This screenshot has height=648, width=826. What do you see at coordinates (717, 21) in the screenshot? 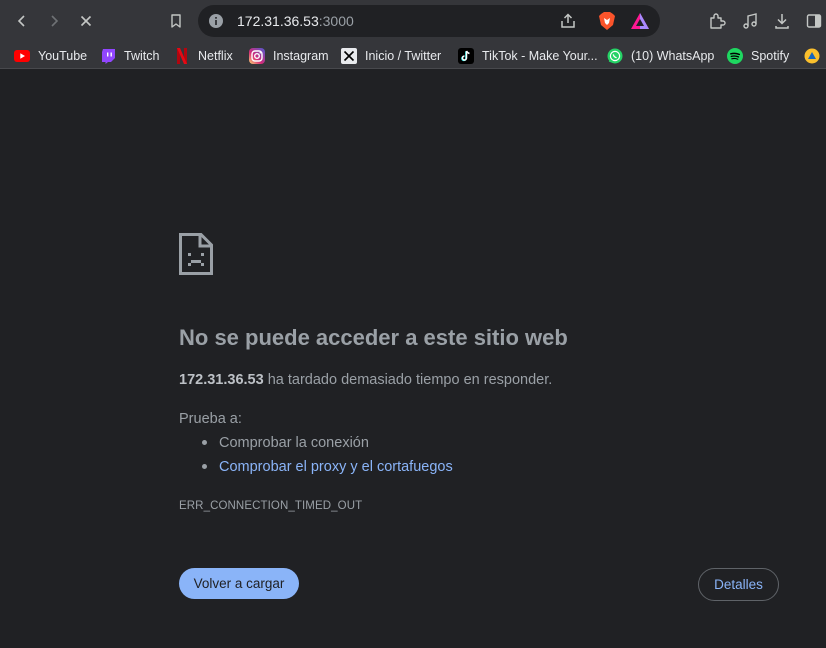
I see `extensions-icon` at bounding box center [717, 21].